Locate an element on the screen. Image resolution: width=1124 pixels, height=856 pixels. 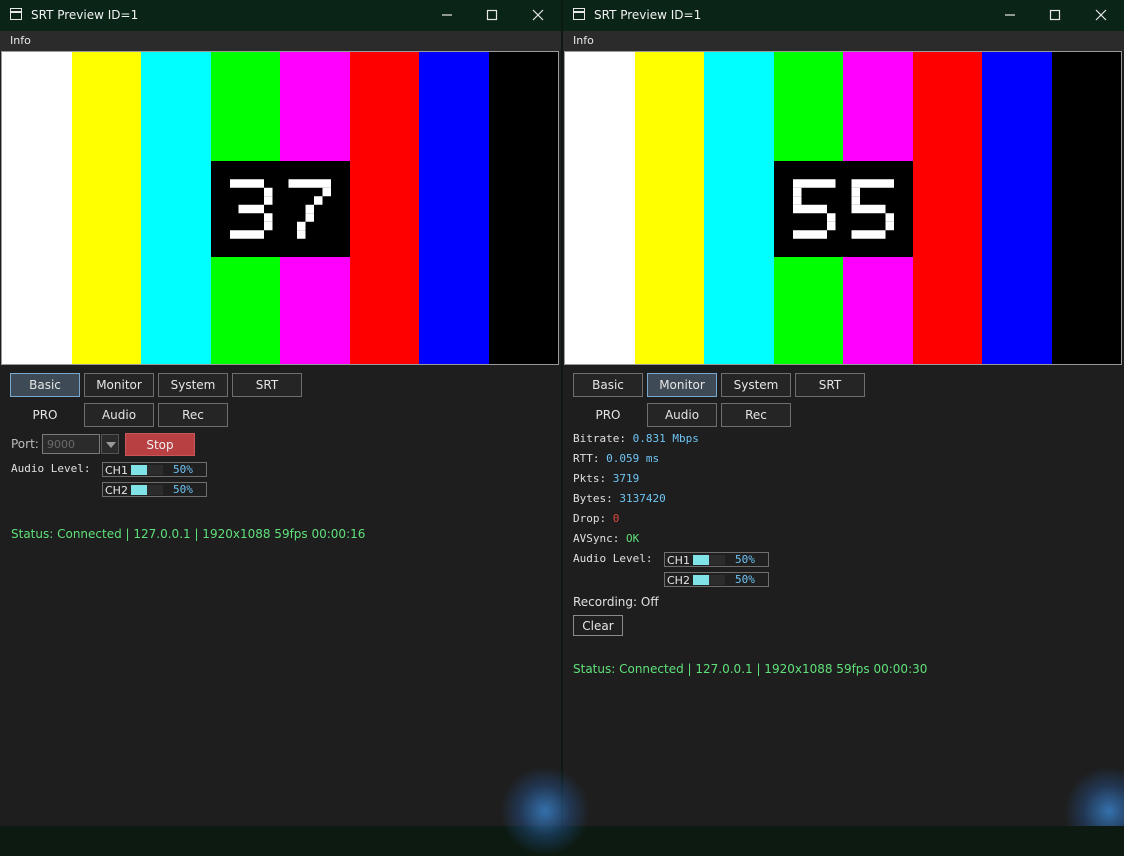
bytes-row: Bytes: 3137420 is located at coordinates (619, 498).